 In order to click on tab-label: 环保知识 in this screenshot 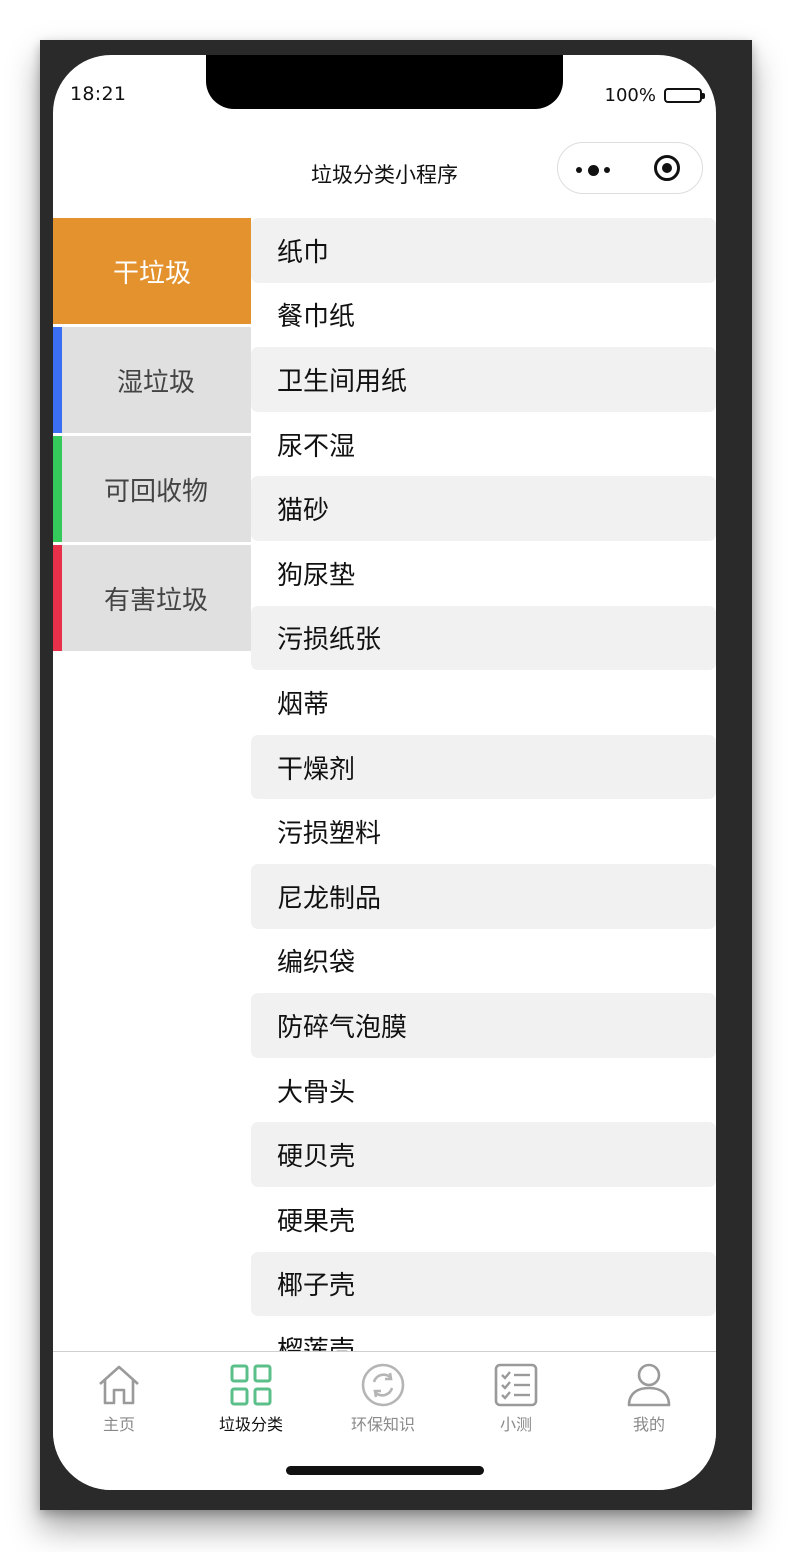, I will do `click(382, 1424)`.